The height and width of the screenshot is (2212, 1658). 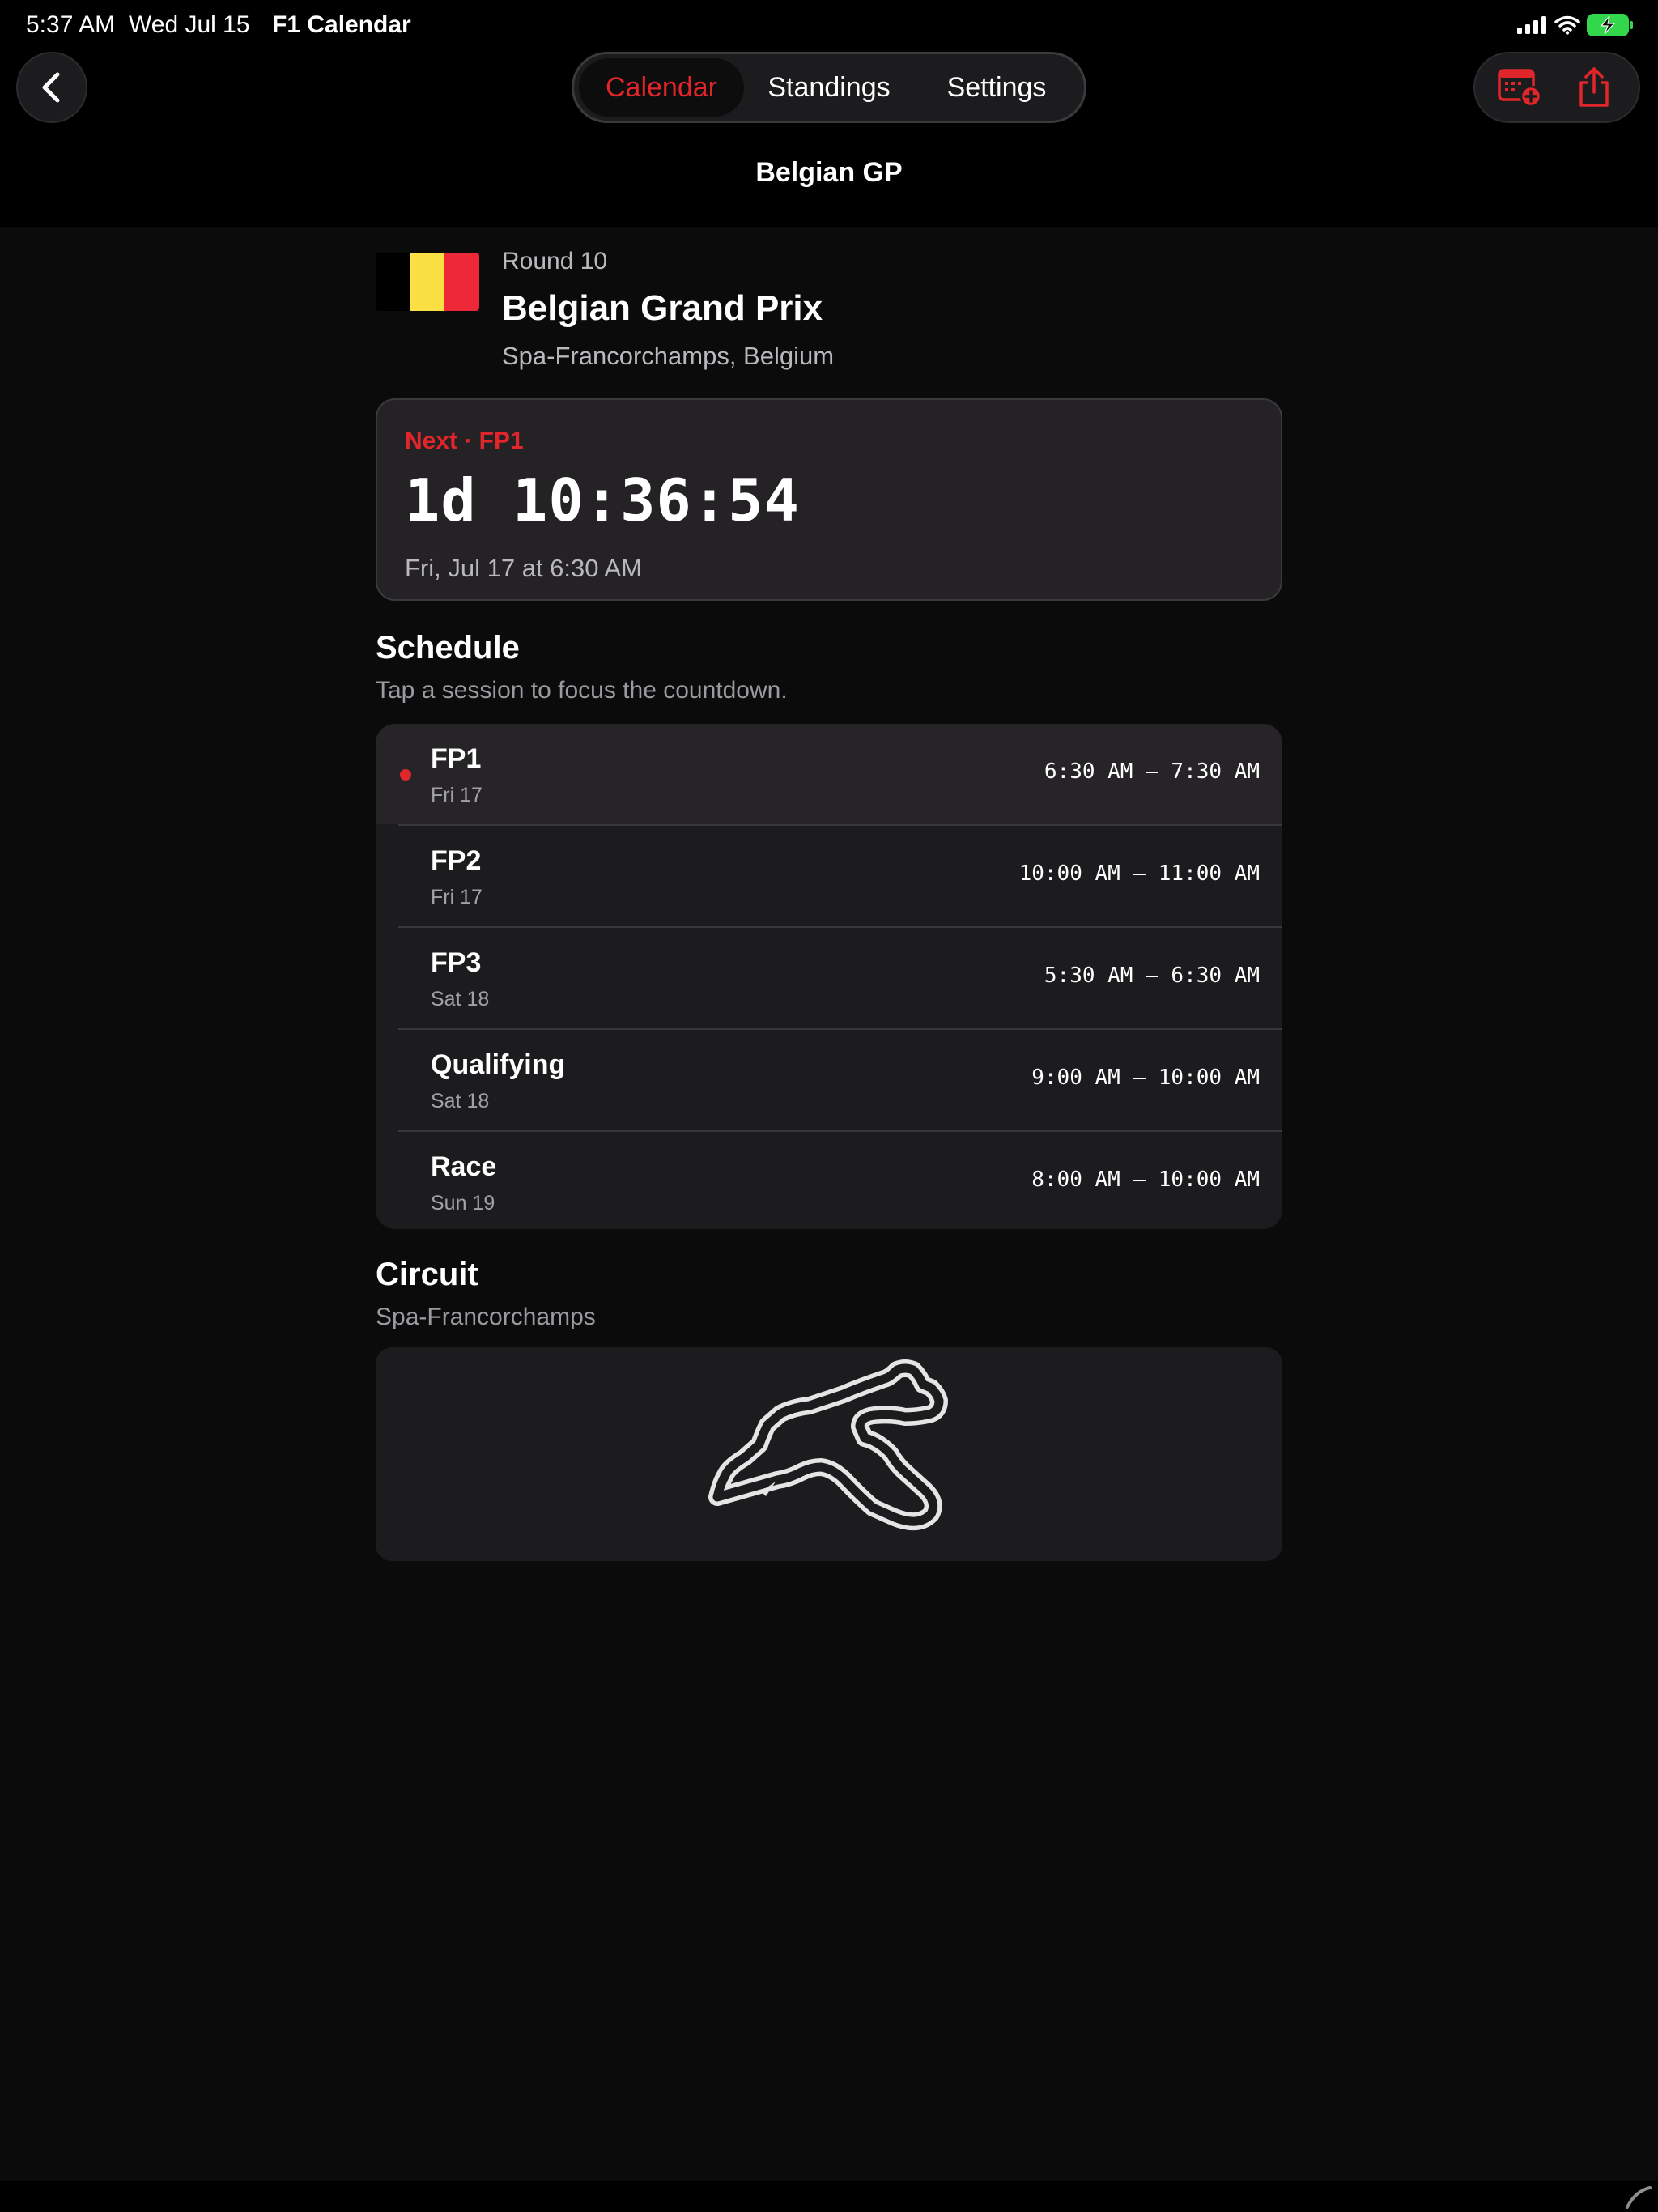 I want to click on tab-standings: Standings, so click(x=829, y=87).